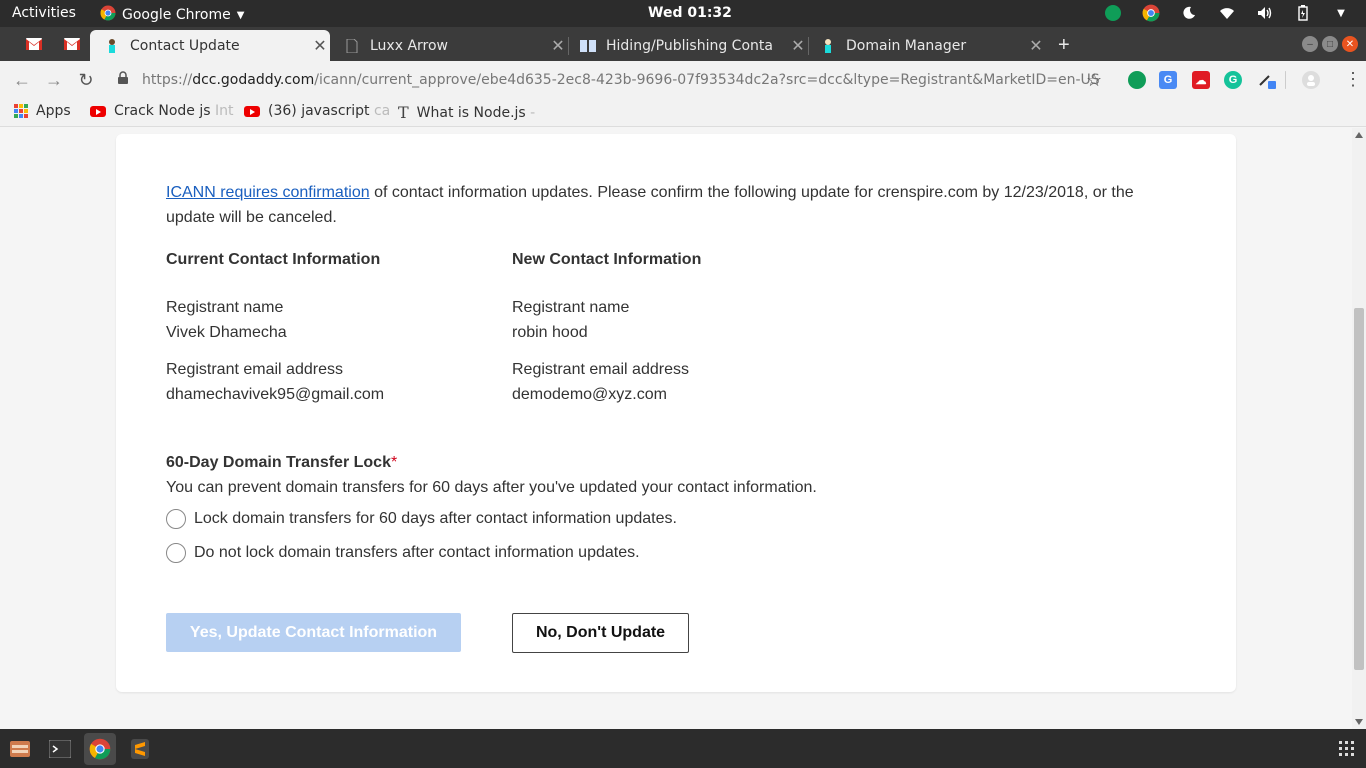 This screenshot has width=1366, height=768. I want to click on tab-contact-update: Contact Update ✕, so click(210, 45).